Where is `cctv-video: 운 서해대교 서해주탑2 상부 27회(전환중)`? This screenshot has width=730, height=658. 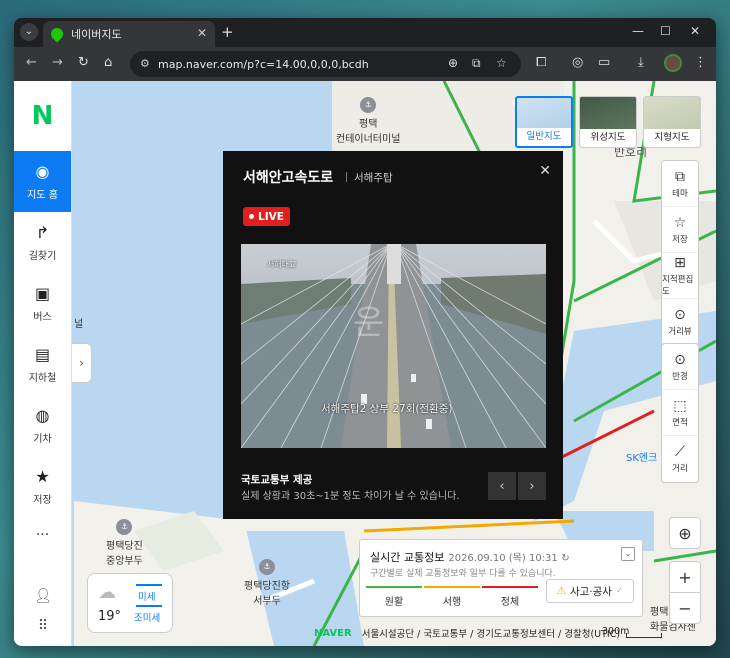
cctv-video: 운 서해대교 서해주탑2 상부 27회(전환중) is located at coordinates (393, 346).